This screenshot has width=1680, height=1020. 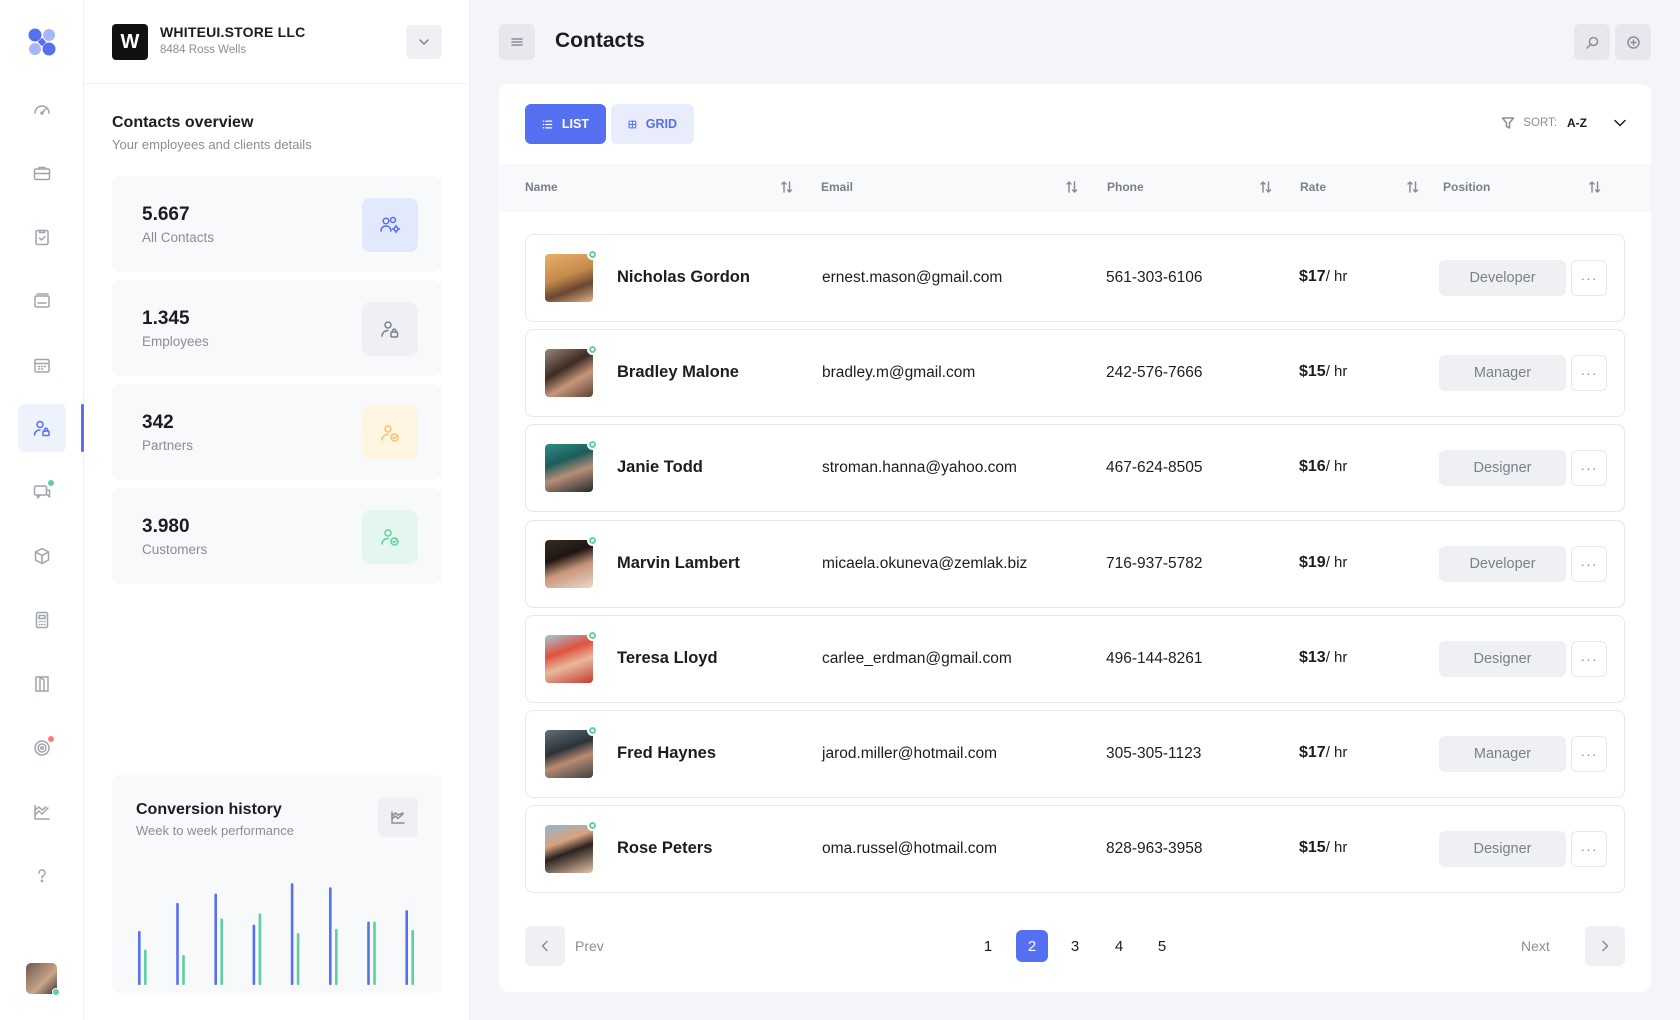 What do you see at coordinates (1313, 187) in the screenshot?
I see `column-rate: Rate` at bounding box center [1313, 187].